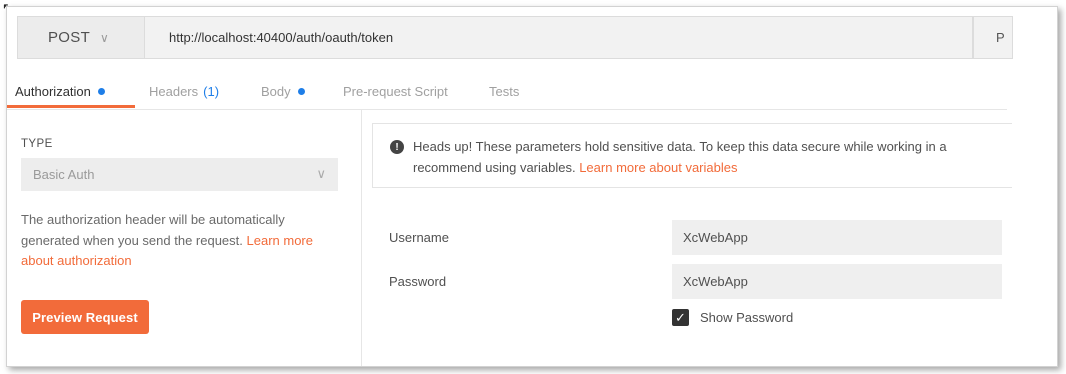  I want to click on preview-request-button: Preview Request, so click(85, 317).